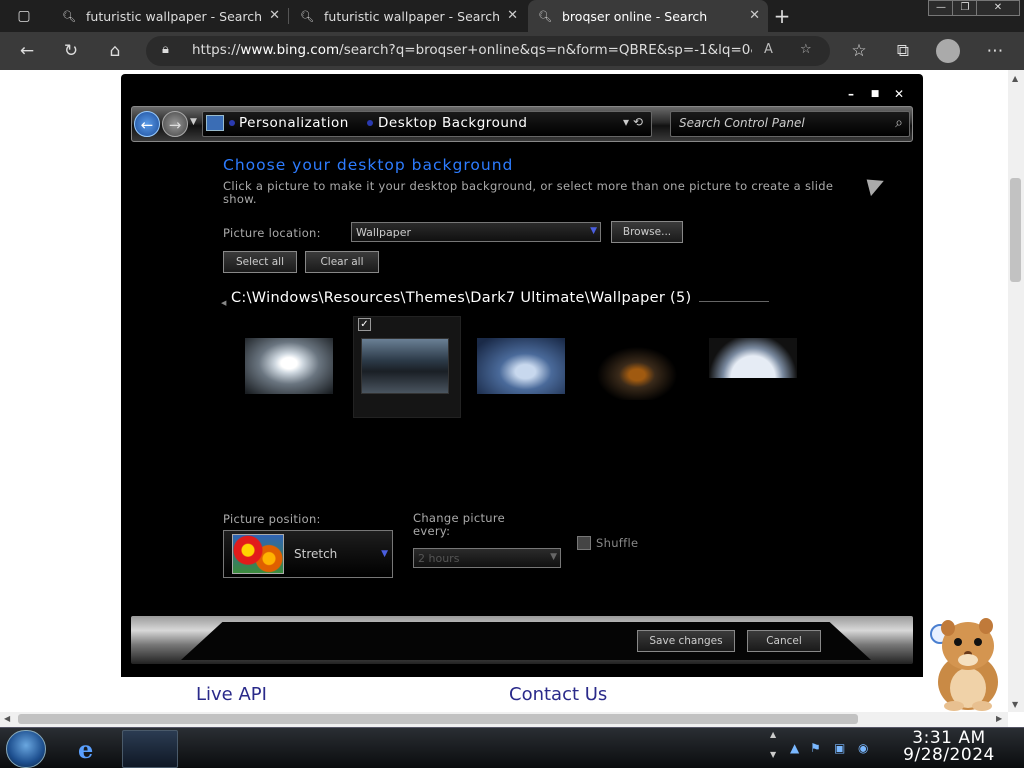 This screenshot has height=768, width=1024. Describe the element at coordinates (1015, 704) in the screenshot. I see `scroll-down-icon: ▼` at that location.